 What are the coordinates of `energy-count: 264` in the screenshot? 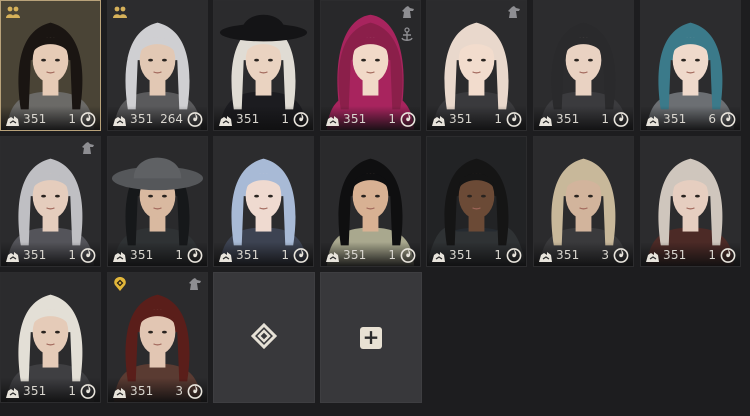 It's located at (171, 119).